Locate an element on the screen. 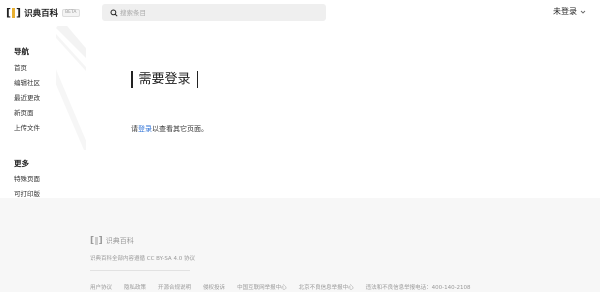 Image resolution: width=600 pixels, height=292 pixels. footer-link-hotline: 违法和不良信息举报电话：400-140-2108 is located at coordinates (418, 287).